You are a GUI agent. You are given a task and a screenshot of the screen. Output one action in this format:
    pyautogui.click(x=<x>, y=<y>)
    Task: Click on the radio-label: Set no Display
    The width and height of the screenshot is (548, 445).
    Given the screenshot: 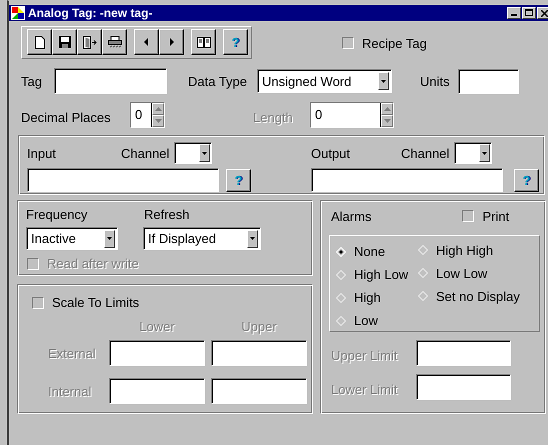 What is the action you would take?
    pyautogui.click(x=478, y=296)
    